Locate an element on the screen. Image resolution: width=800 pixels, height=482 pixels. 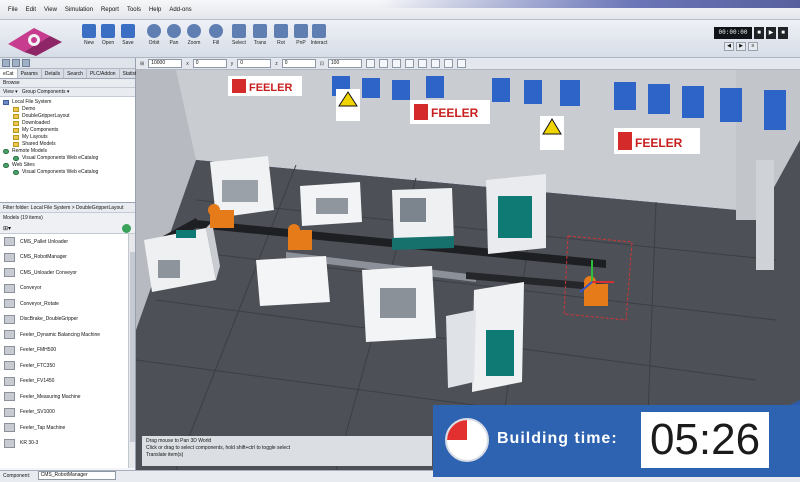
tab-params: Params is located at coordinates (30, 73).